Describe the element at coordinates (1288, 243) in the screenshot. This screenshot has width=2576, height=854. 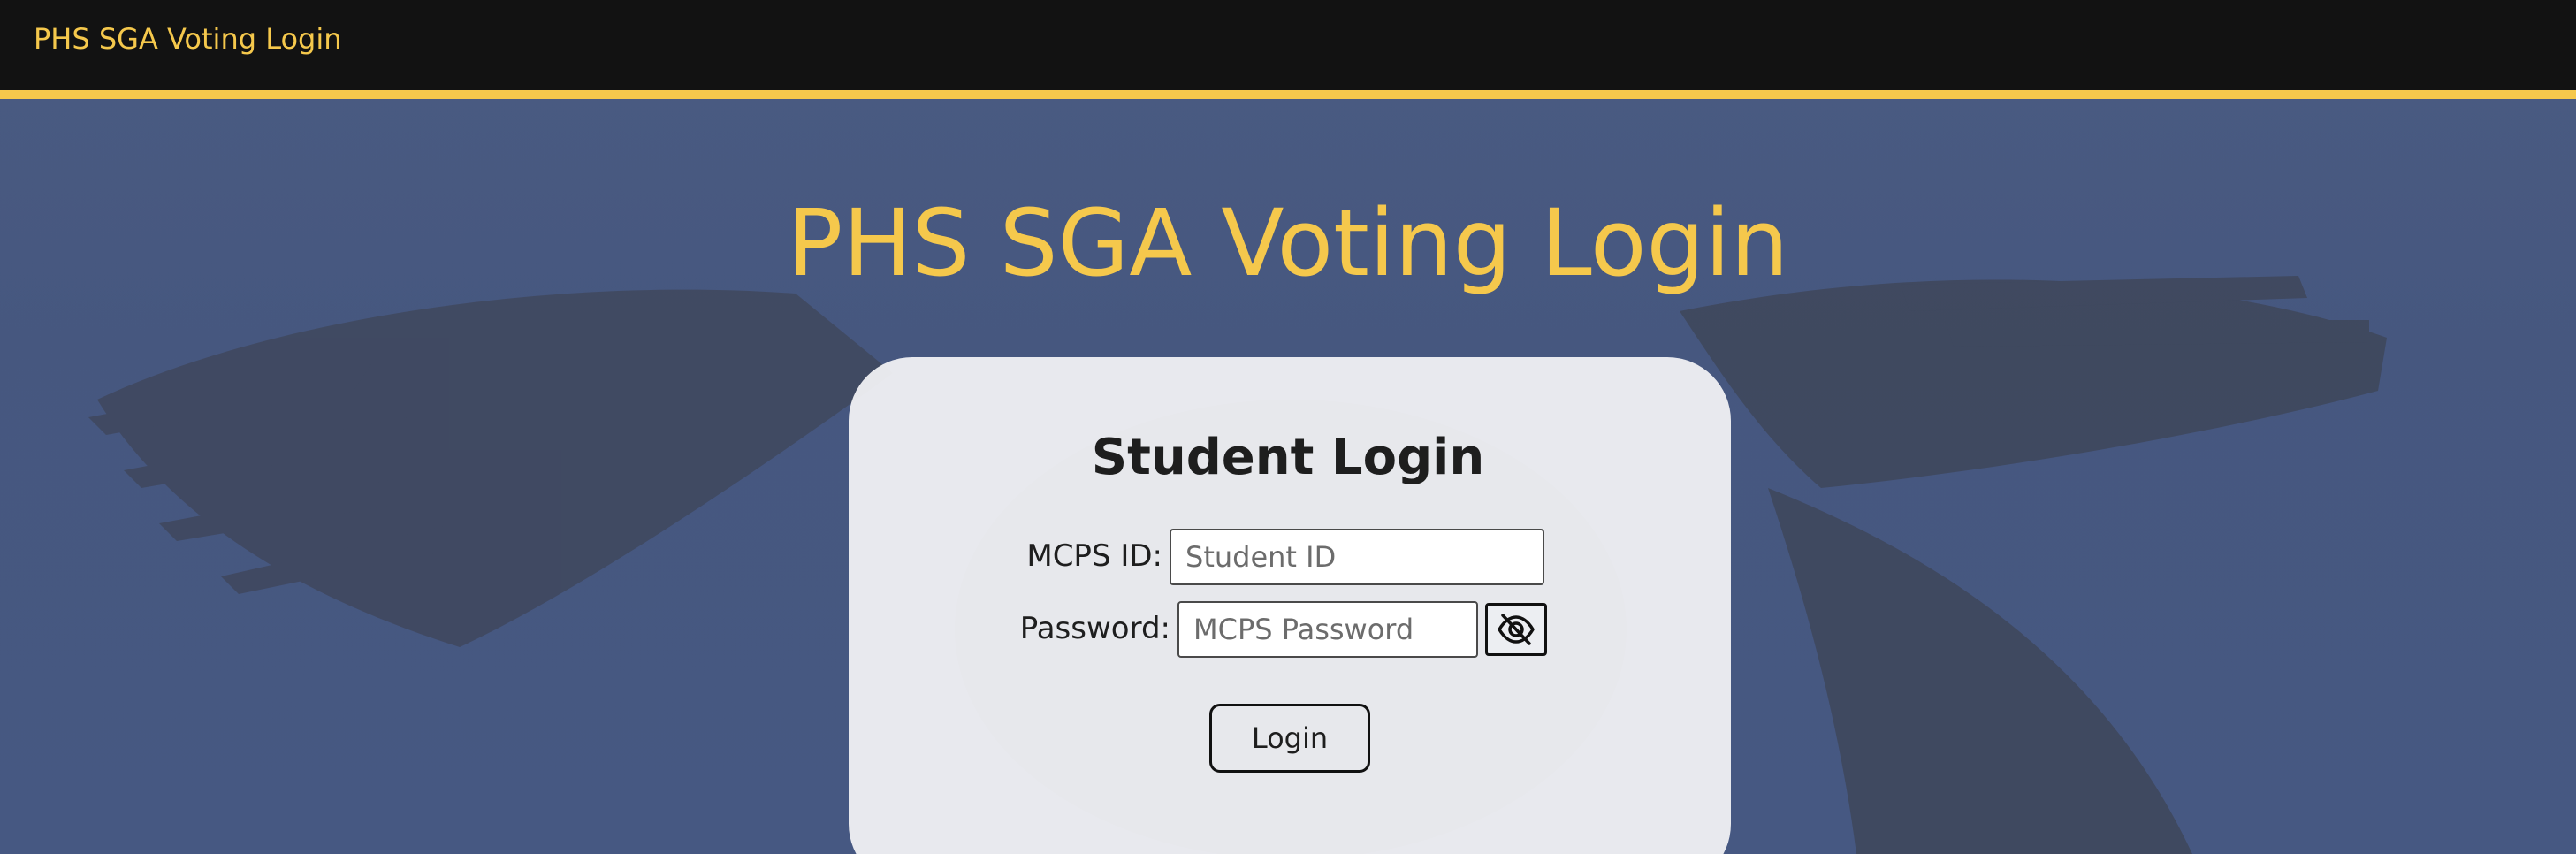
I see `page-title: PHS SGA Voting Login` at that location.